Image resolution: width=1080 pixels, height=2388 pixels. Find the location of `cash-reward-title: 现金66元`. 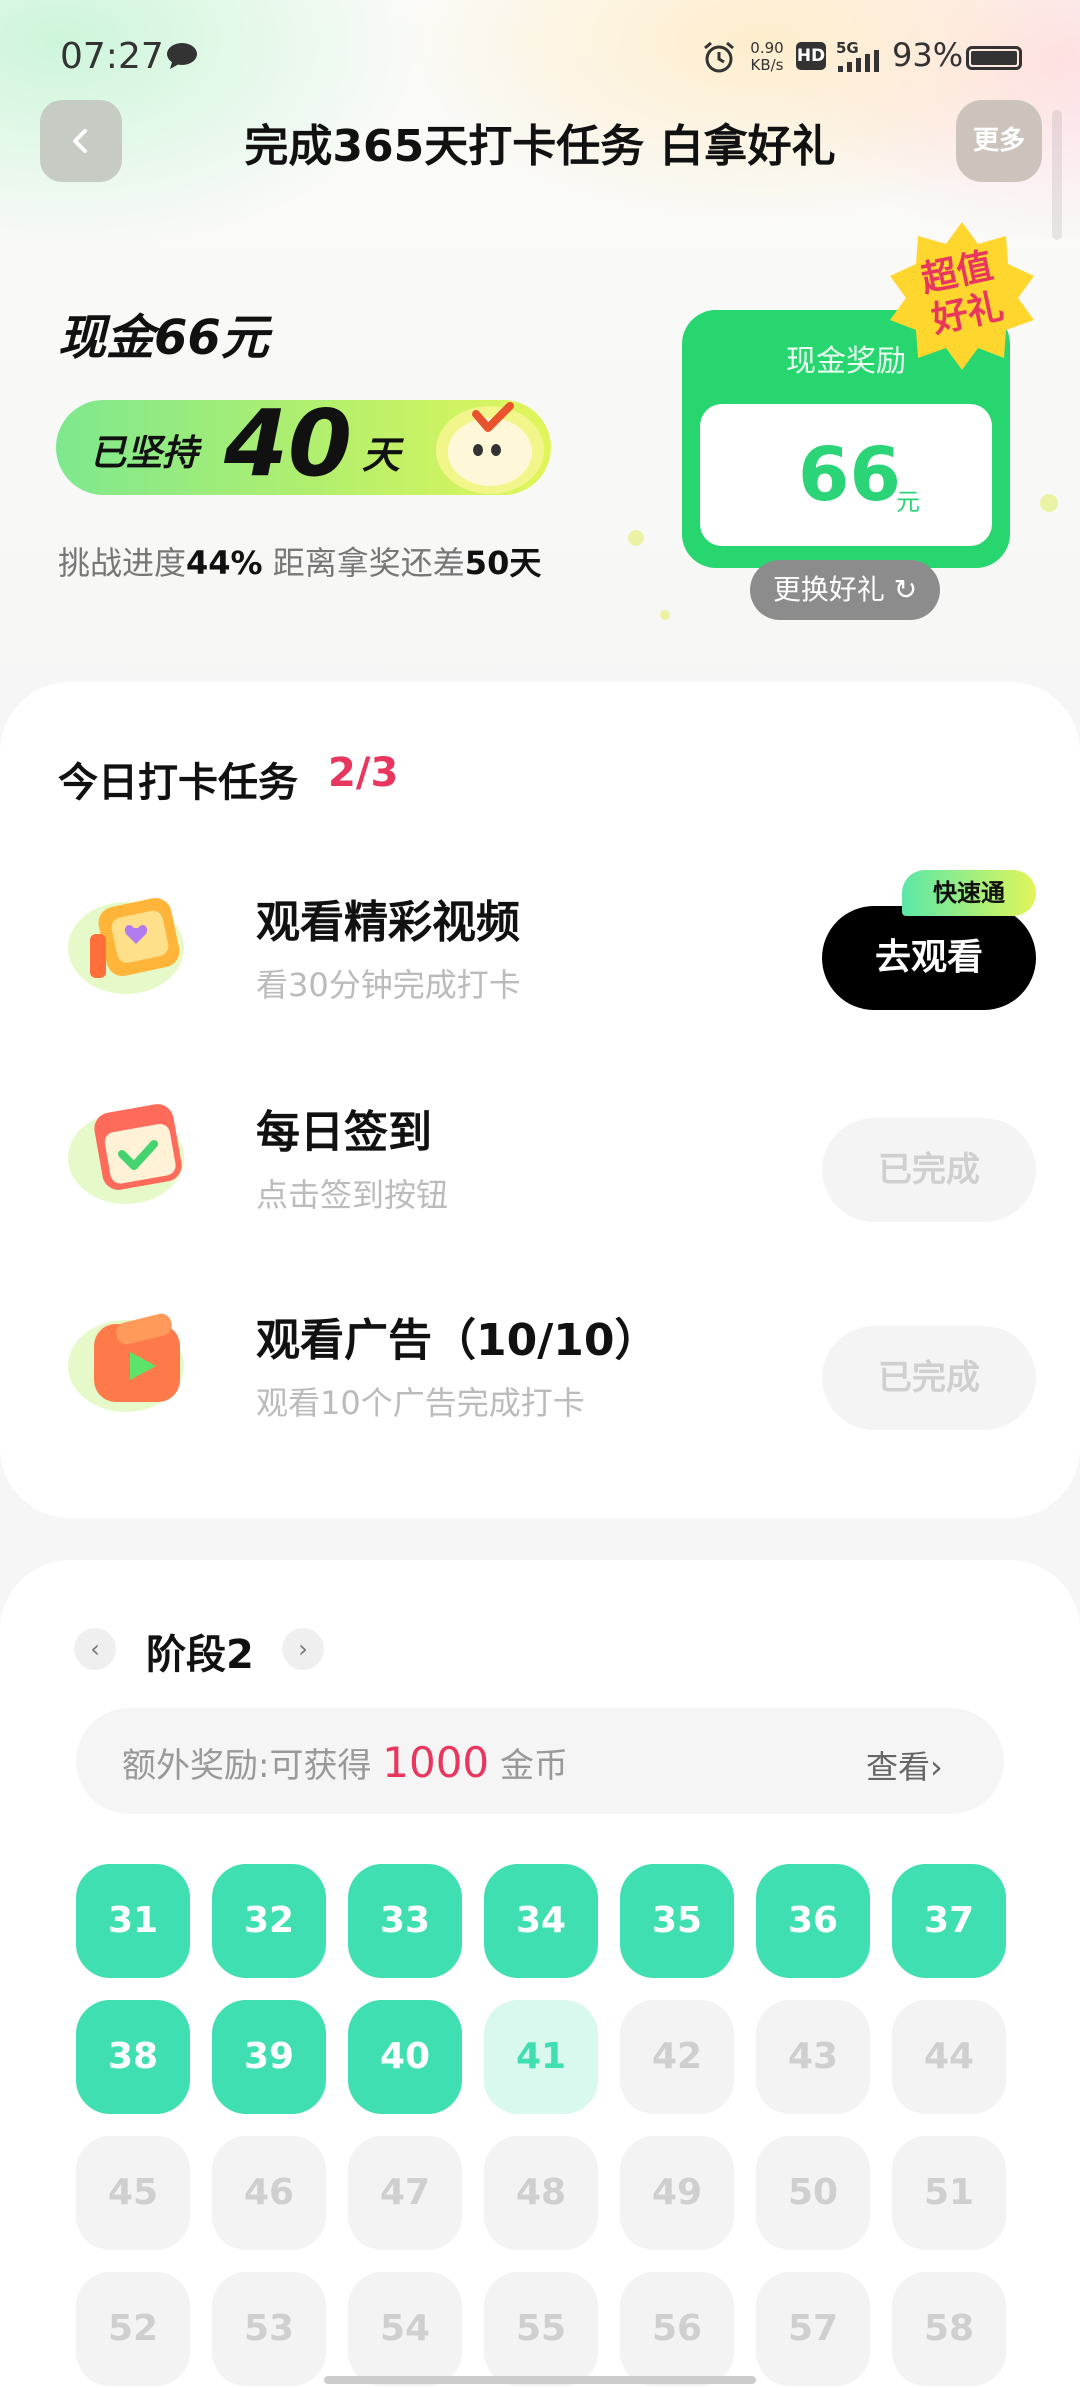

cash-reward-title: 现金66元 is located at coordinates (163, 338).